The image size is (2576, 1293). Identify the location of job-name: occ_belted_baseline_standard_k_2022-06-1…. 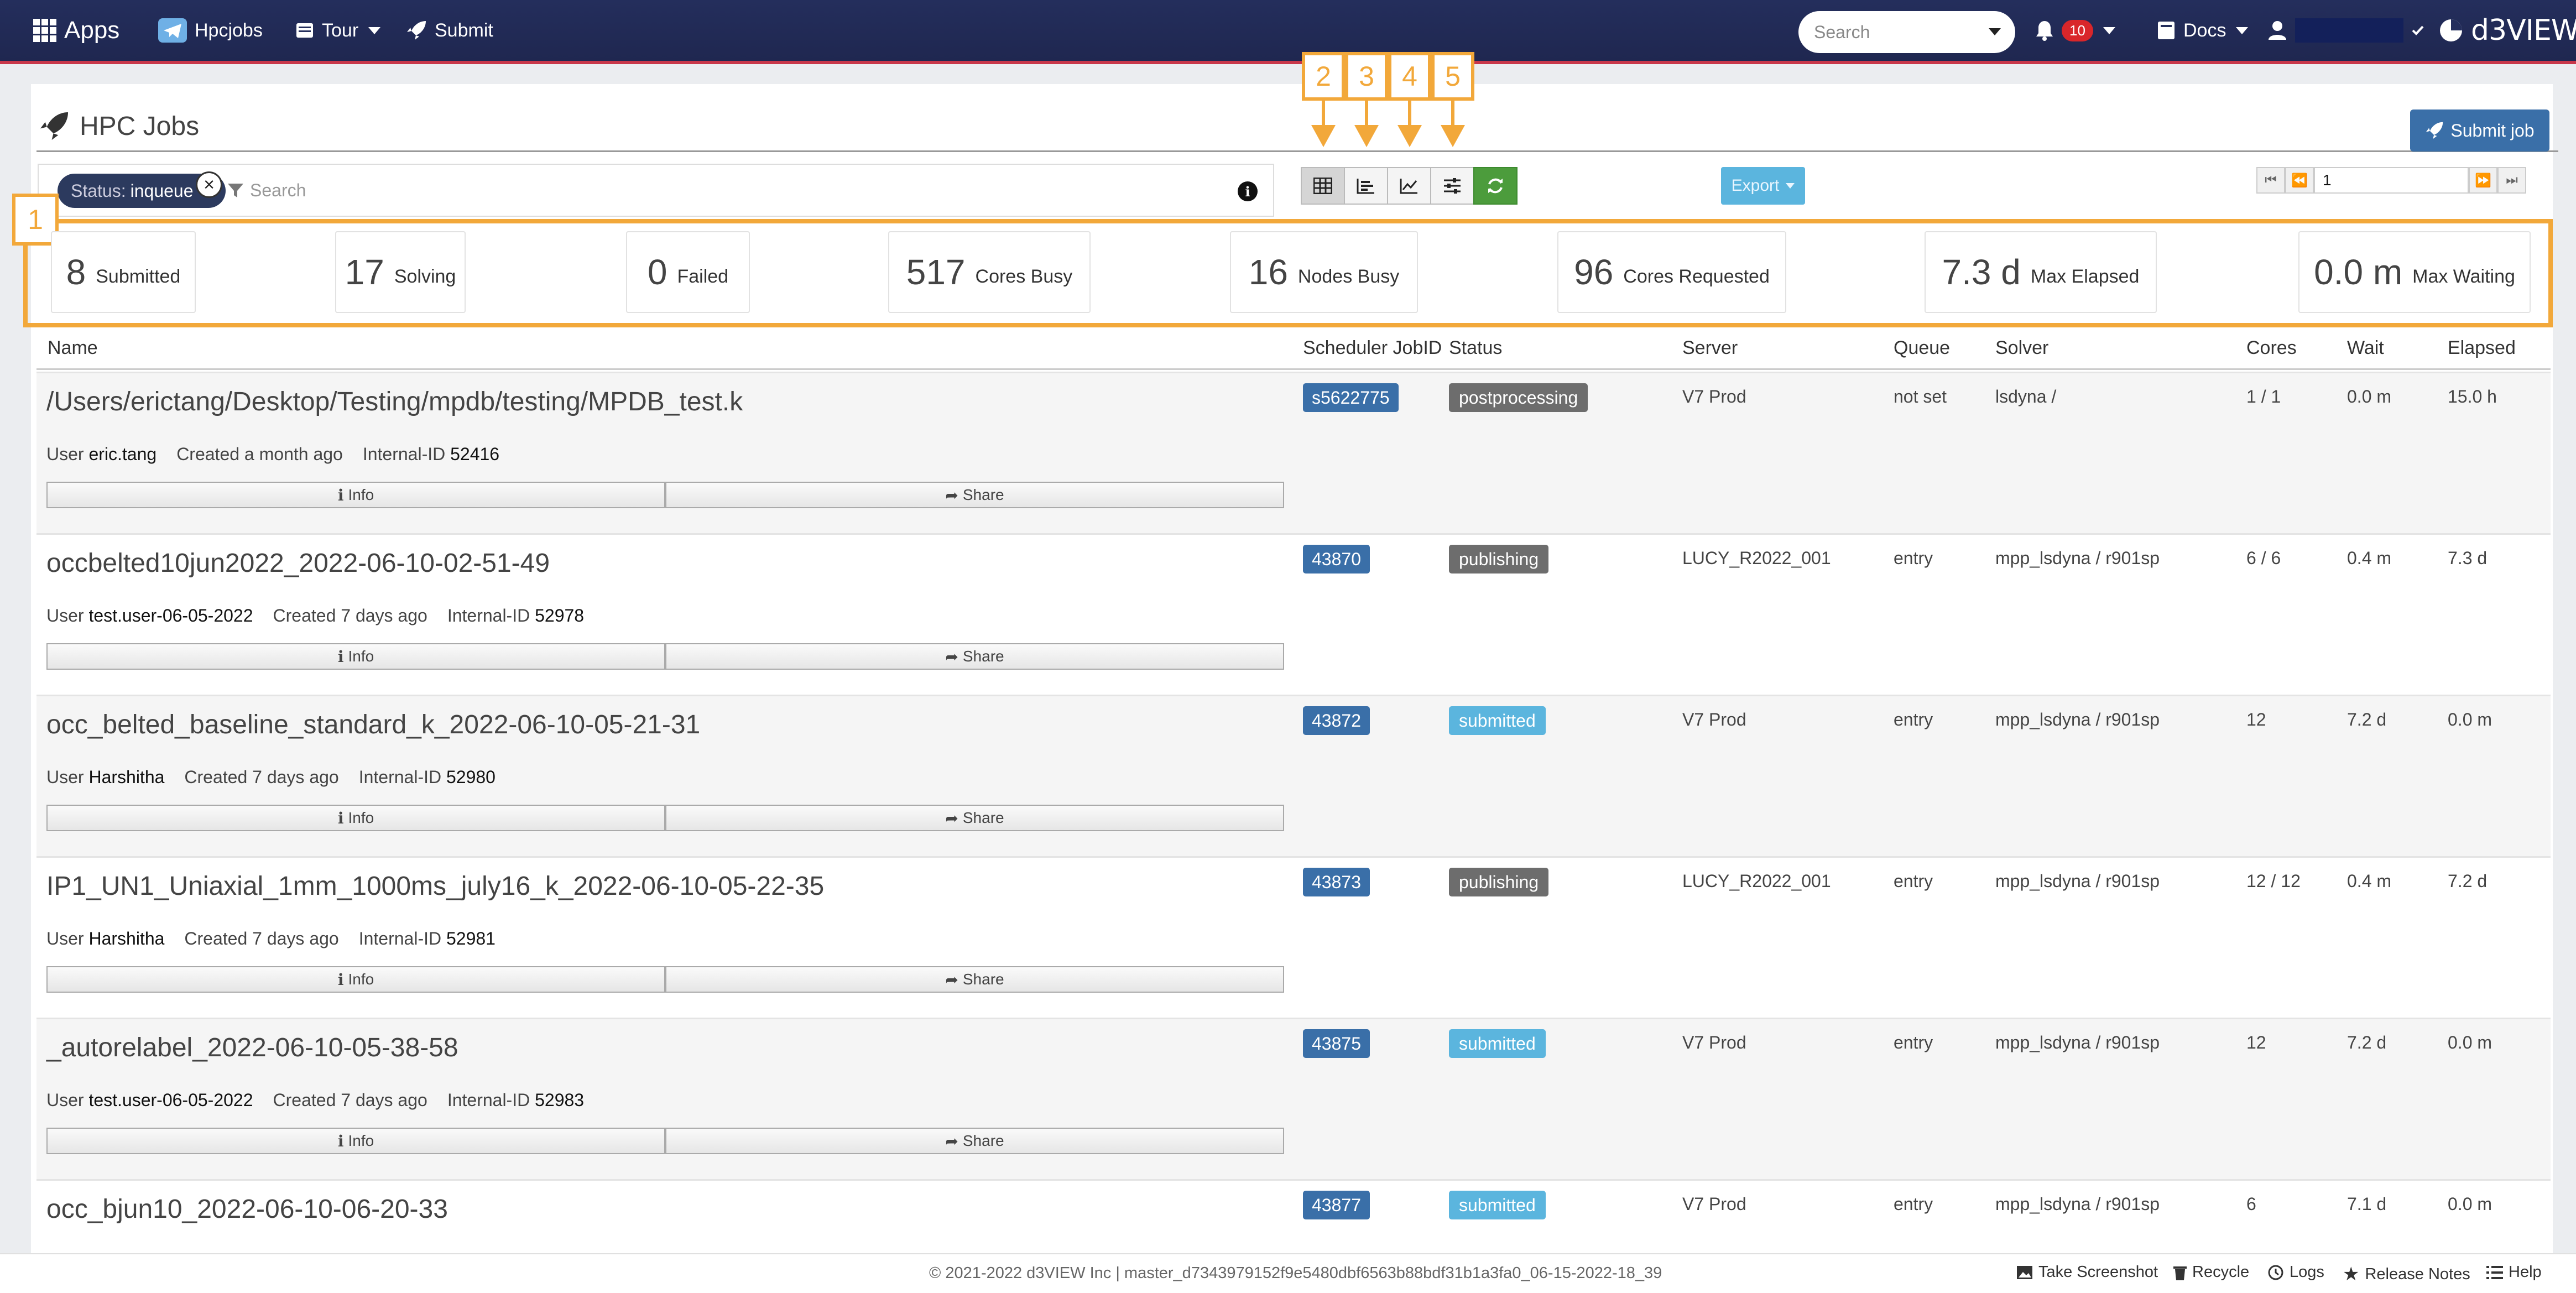
(373, 725).